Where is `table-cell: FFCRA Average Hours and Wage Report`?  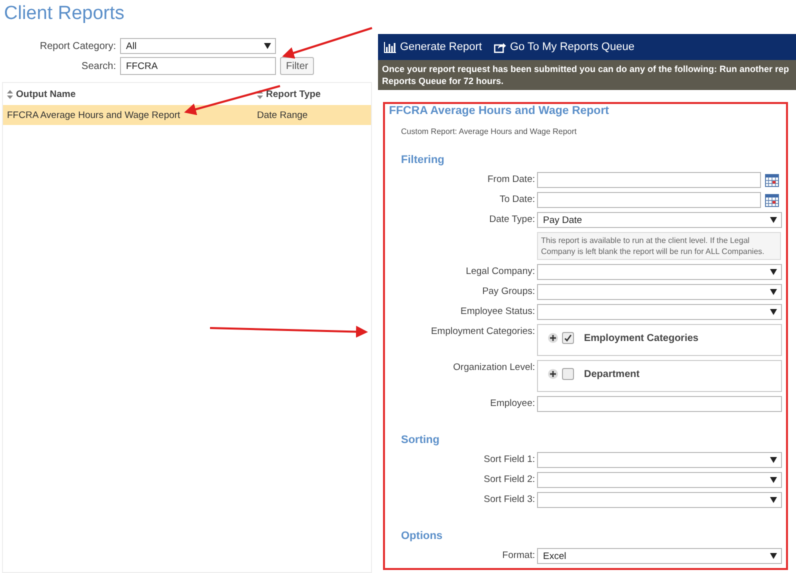 table-cell: FFCRA Average Hours and Wage Report is located at coordinates (93, 115).